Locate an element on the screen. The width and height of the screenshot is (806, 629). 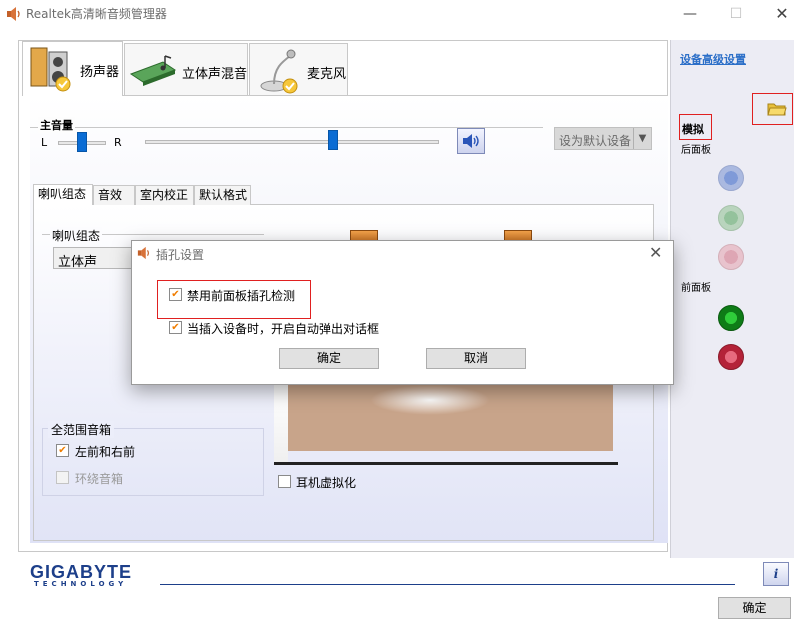
headphone-virtualization-checkbox is located at coordinates (284, 481).